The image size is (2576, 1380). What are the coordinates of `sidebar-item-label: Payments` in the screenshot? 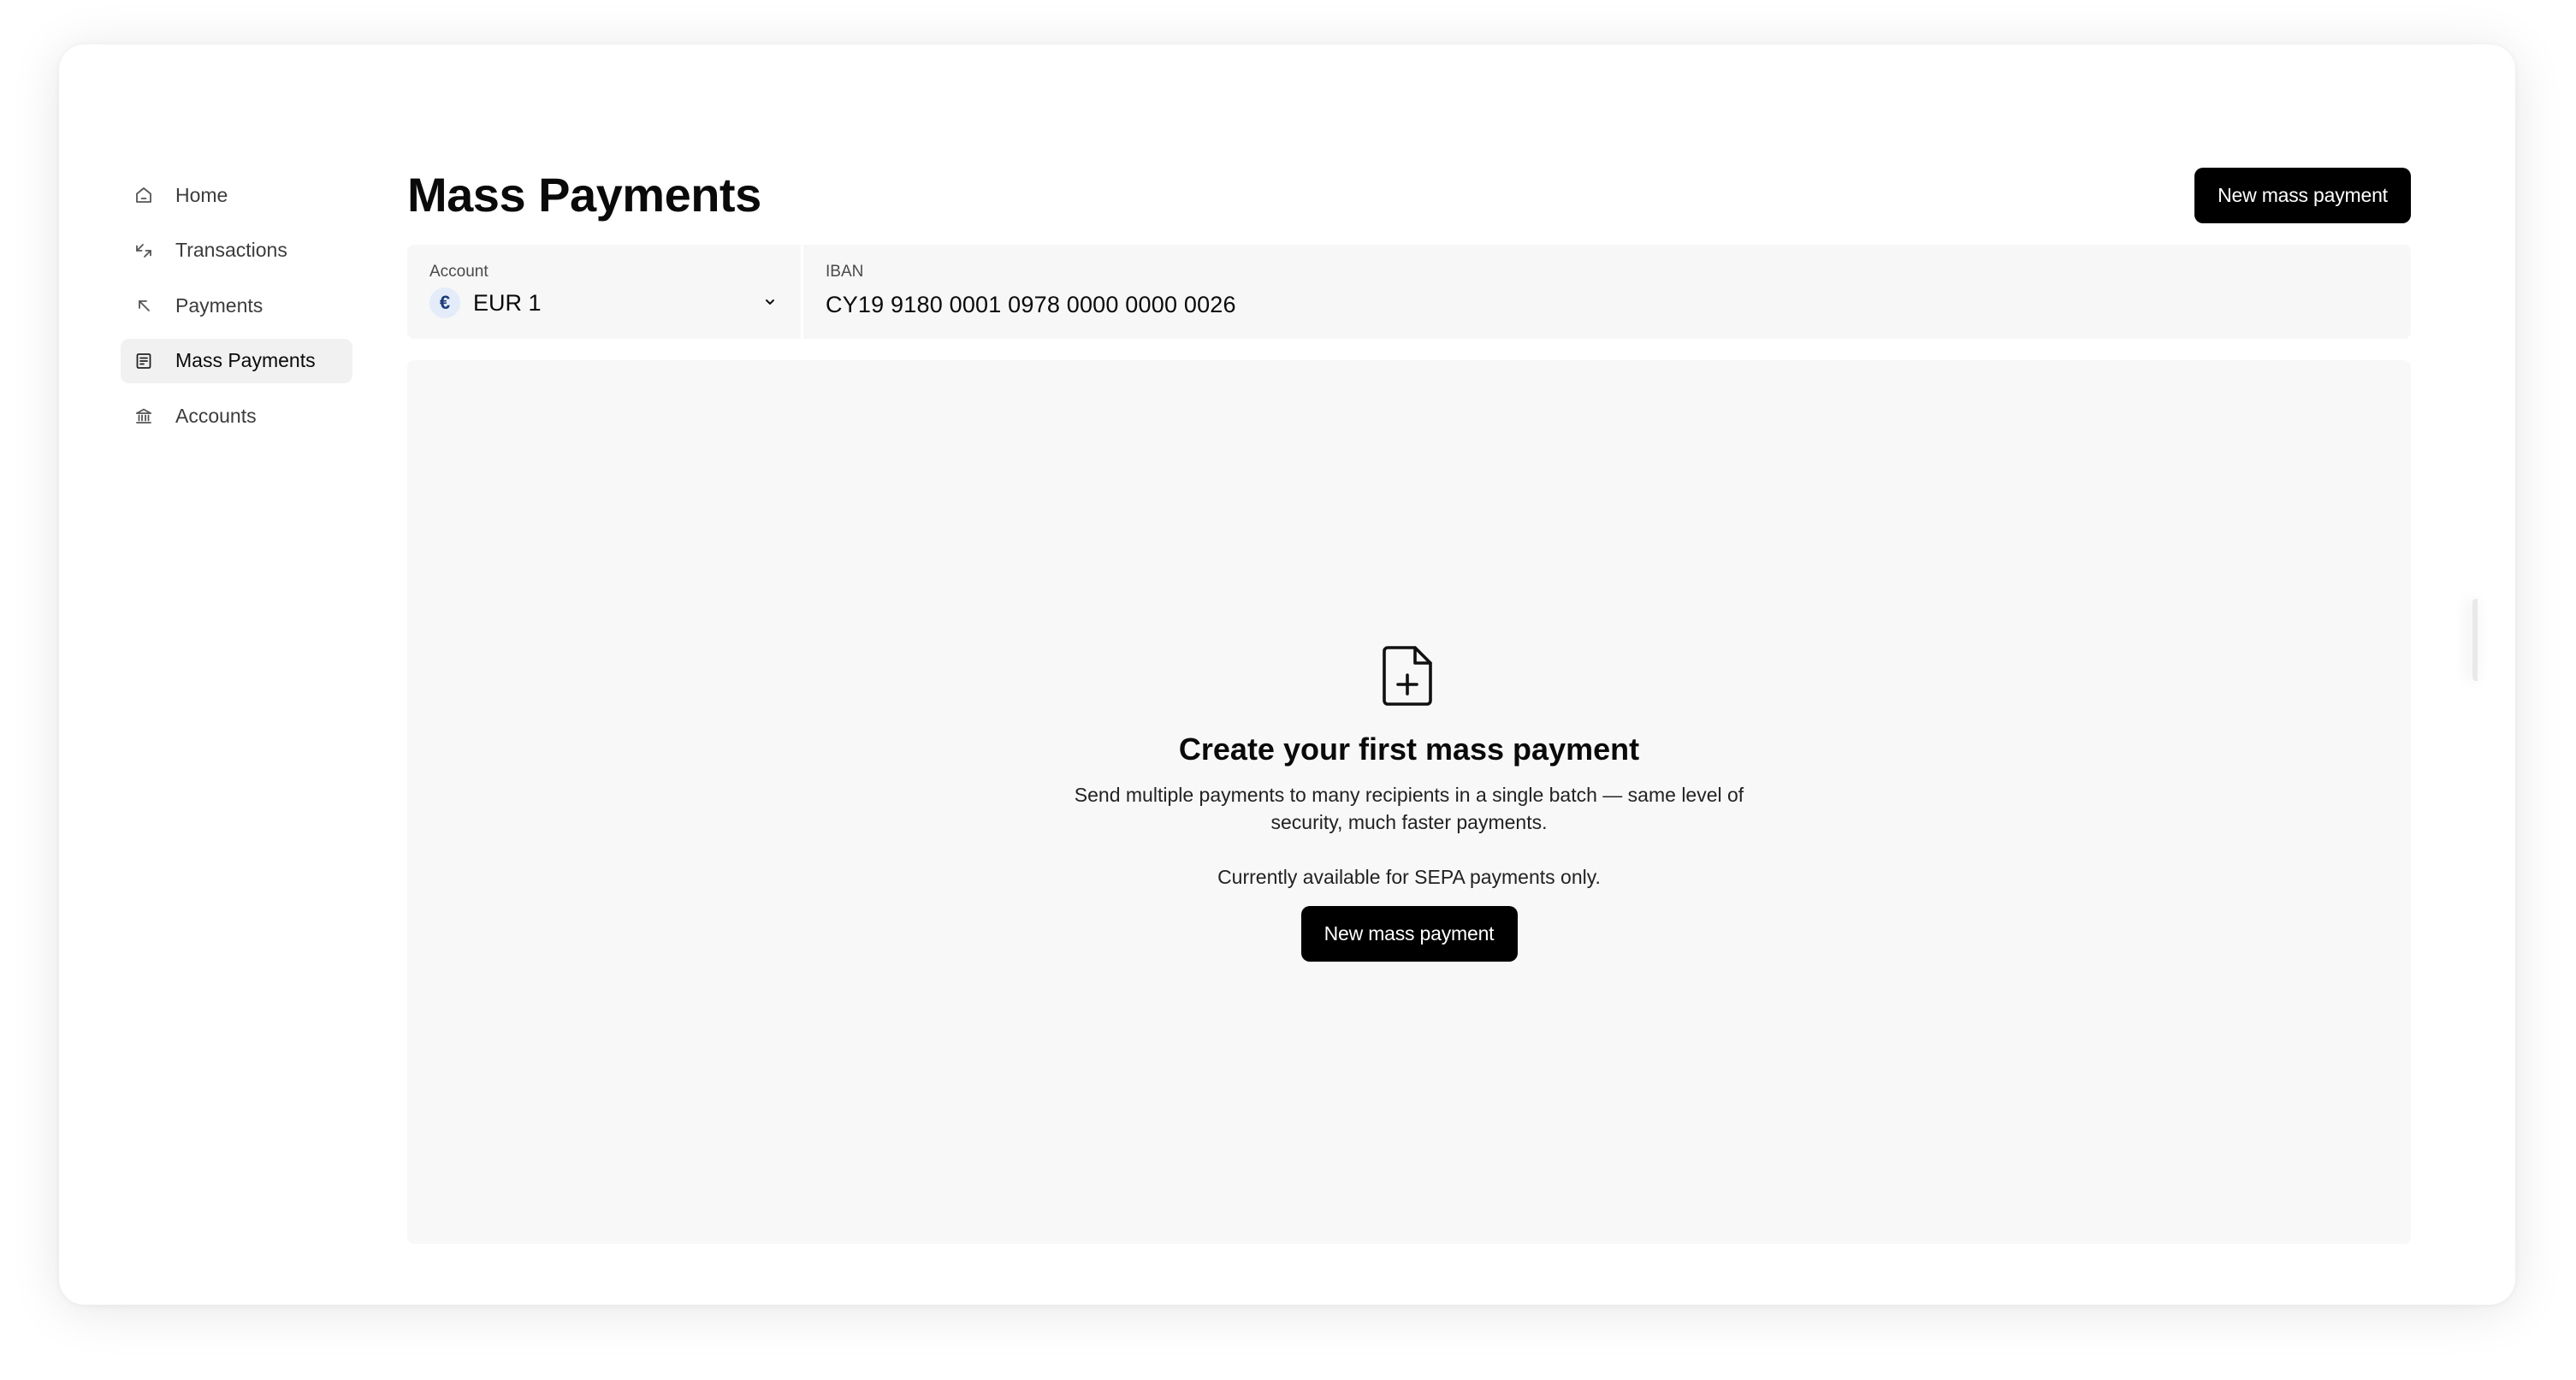 It's located at (219, 305).